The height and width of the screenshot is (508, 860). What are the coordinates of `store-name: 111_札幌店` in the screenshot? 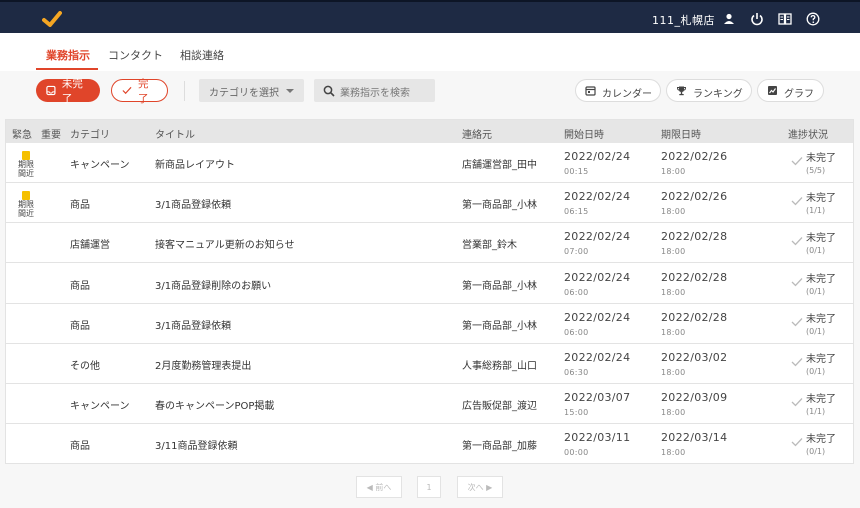 It's located at (683, 20).